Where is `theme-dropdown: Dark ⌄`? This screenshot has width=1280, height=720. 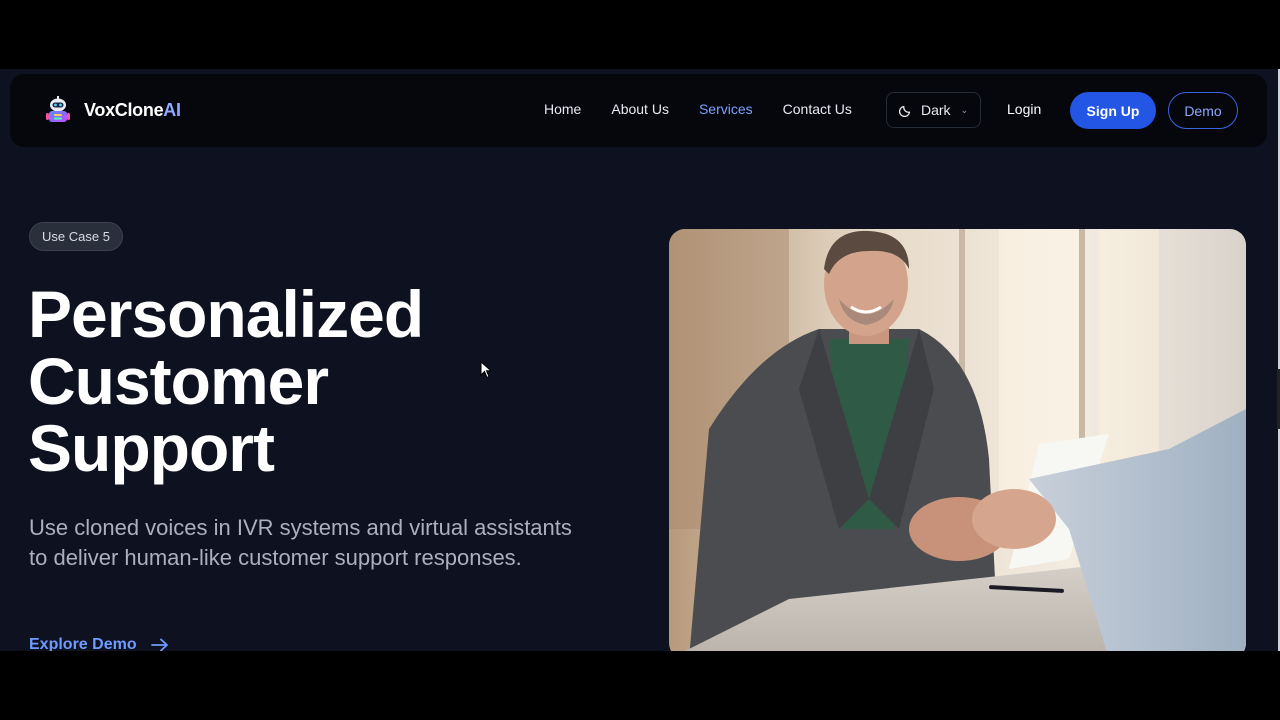
theme-dropdown: Dark ⌄ is located at coordinates (933, 110).